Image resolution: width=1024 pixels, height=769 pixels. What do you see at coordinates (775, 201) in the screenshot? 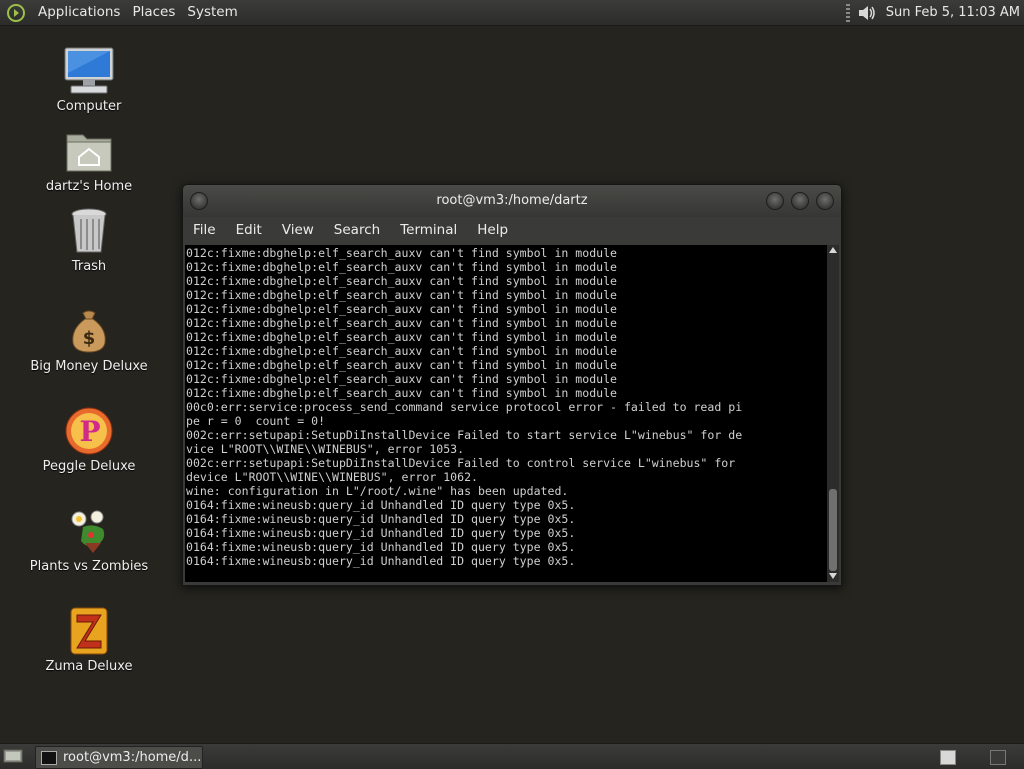
I see `minimize-button` at bounding box center [775, 201].